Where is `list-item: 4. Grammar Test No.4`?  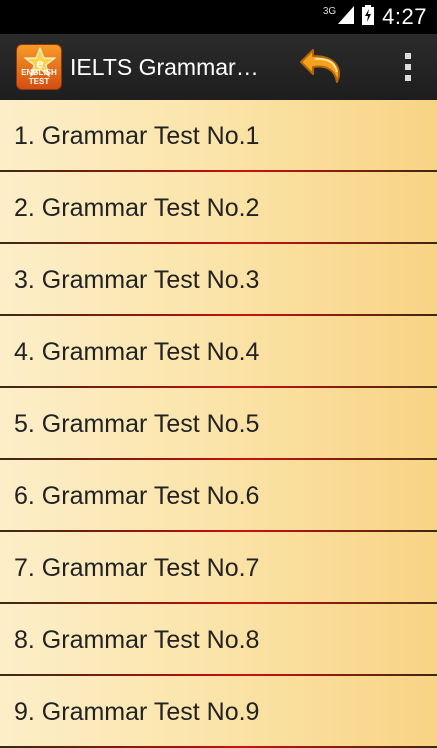 list-item: 4. Grammar Test No.4 is located at coordinates (218, 352).